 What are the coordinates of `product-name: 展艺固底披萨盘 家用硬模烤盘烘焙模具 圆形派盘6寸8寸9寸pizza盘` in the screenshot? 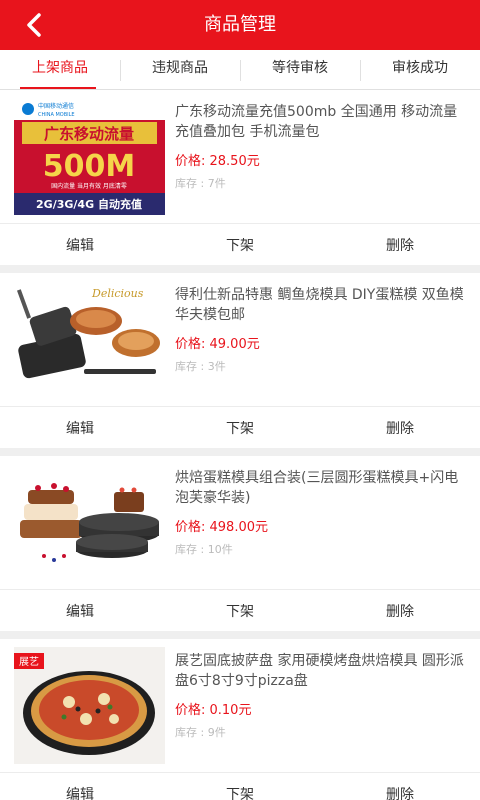 It's located at (322, 671).